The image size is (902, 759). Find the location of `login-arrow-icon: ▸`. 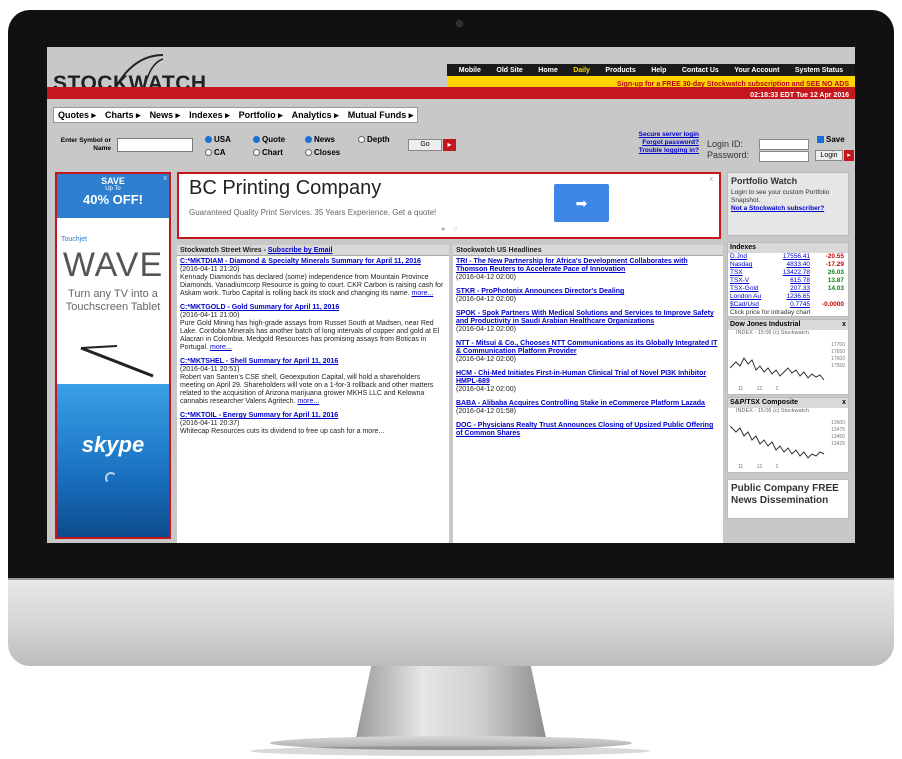

login-arrow-icon: ▸ is located at coordinates (849, 155).